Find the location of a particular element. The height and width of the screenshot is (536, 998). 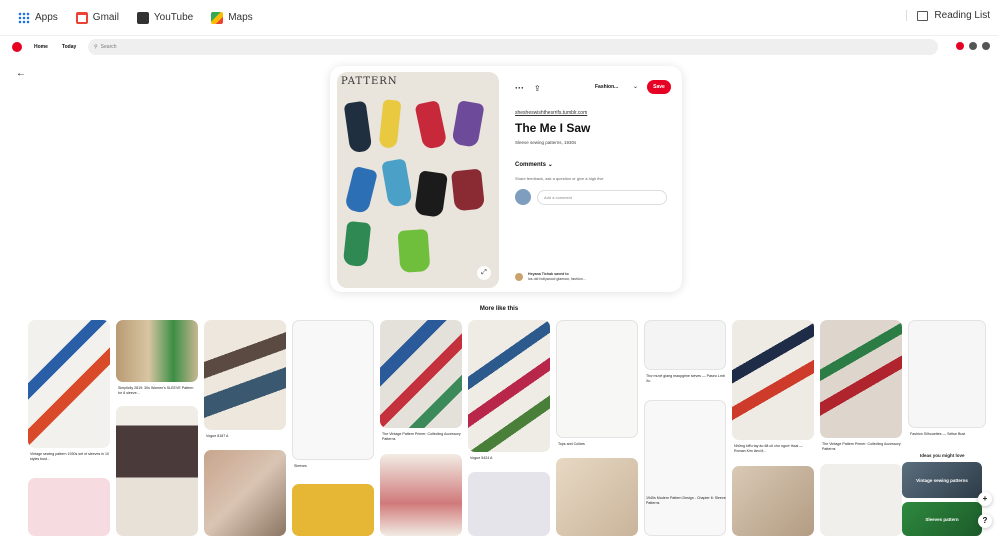

messages-icon is located at coordinates (973, 46).